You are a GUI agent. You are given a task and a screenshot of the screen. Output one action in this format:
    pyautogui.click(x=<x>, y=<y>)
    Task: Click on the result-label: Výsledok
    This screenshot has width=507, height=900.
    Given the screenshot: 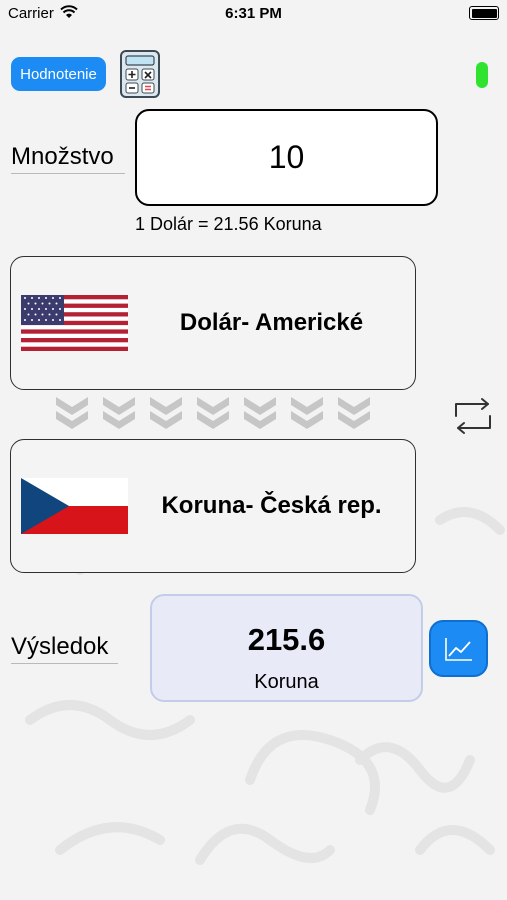 What is the action you would take?
    pyautogui.click(x=64, y=648)
    